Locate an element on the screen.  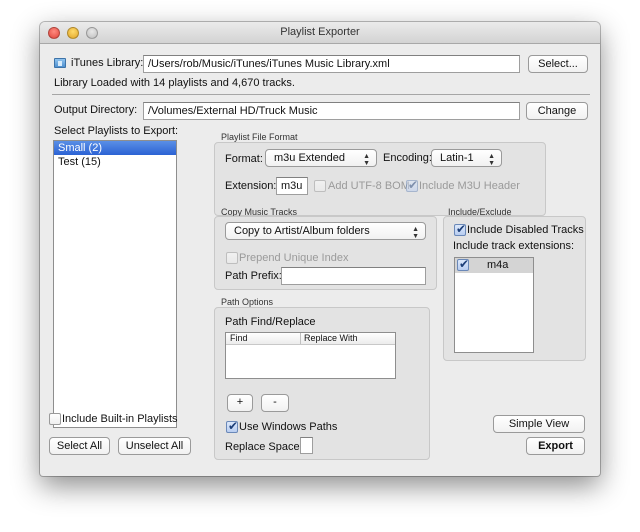
playlist-item: Test (15) is located at coordinates (115, 162).